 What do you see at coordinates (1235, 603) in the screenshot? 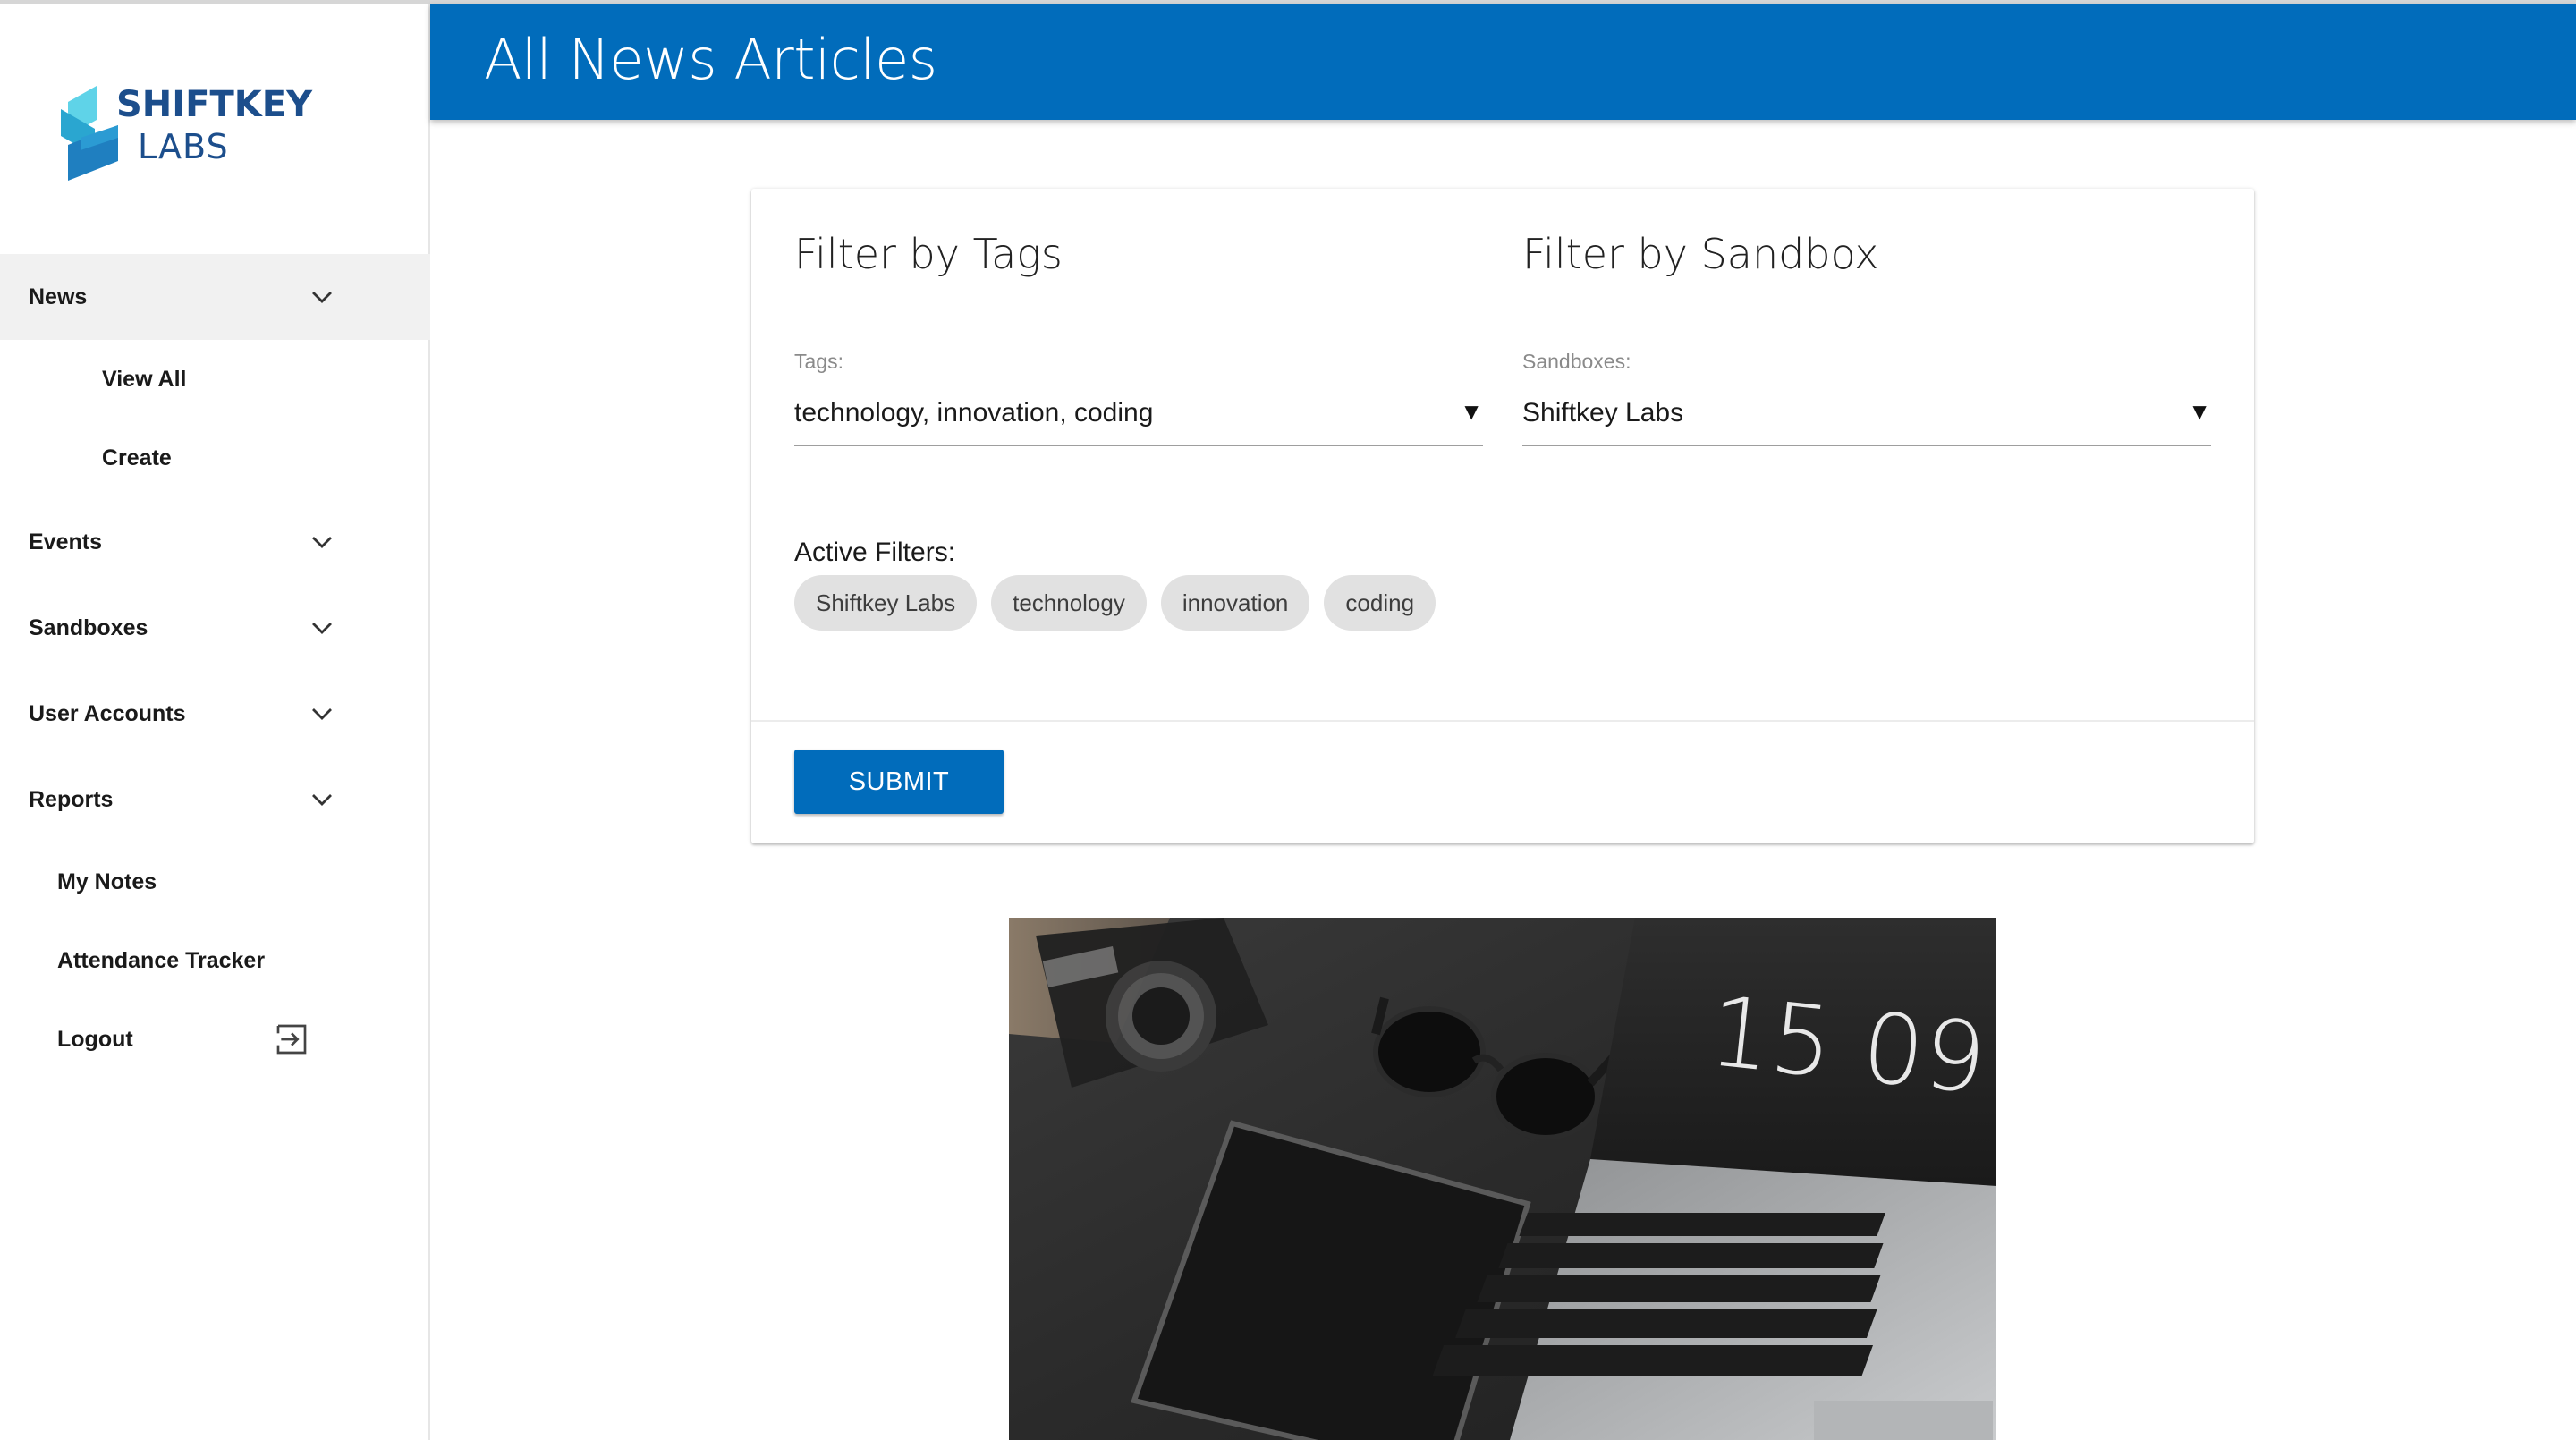
I see `filter-chip: innovation` at bounding box center [1235, 603].